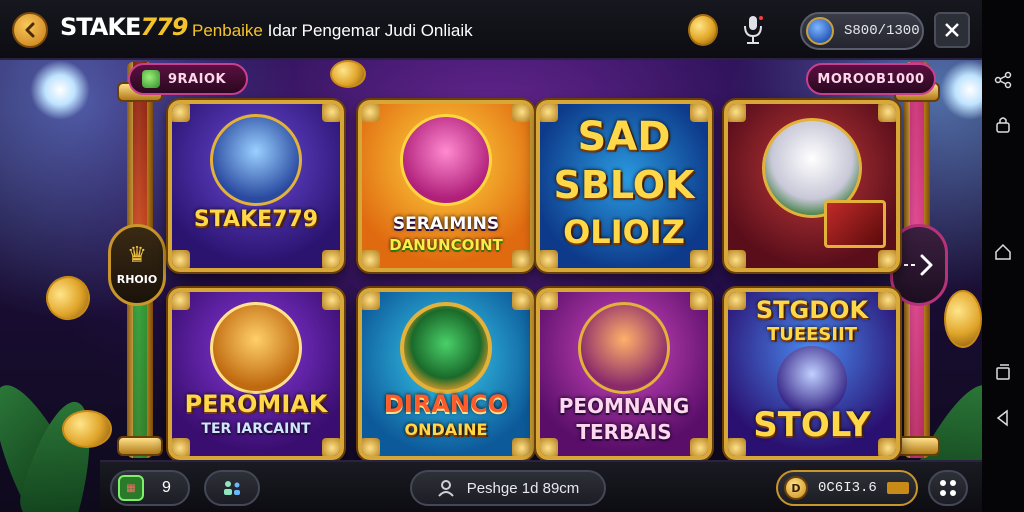  I want to click on coin-icon, so click(703, 30).